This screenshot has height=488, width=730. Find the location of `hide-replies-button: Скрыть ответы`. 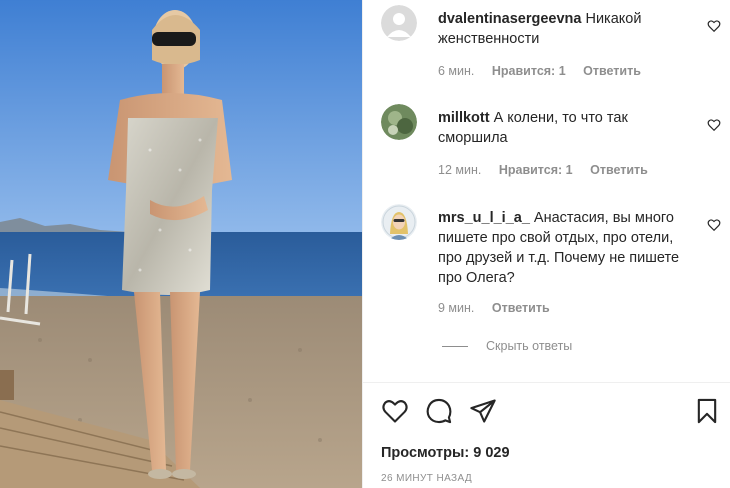

hide-replies-button: Скрыть ответы is located at coordinates (507, 346).